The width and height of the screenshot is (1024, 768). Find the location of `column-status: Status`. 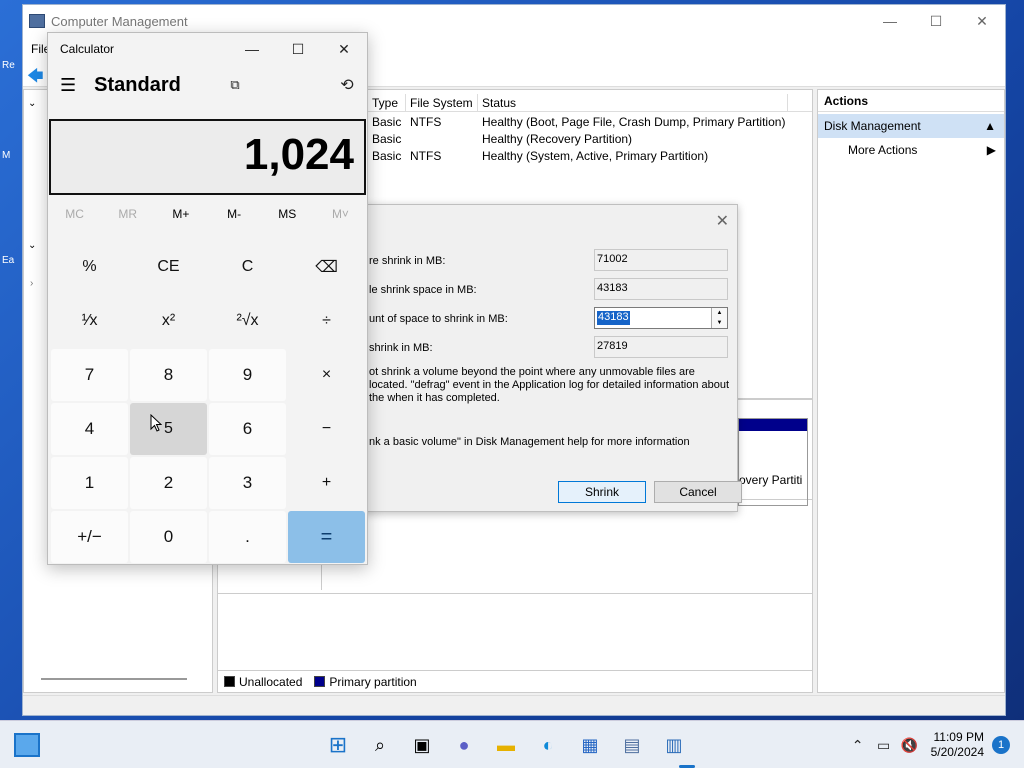

column-status: Status is located at coordinates (633, 102).